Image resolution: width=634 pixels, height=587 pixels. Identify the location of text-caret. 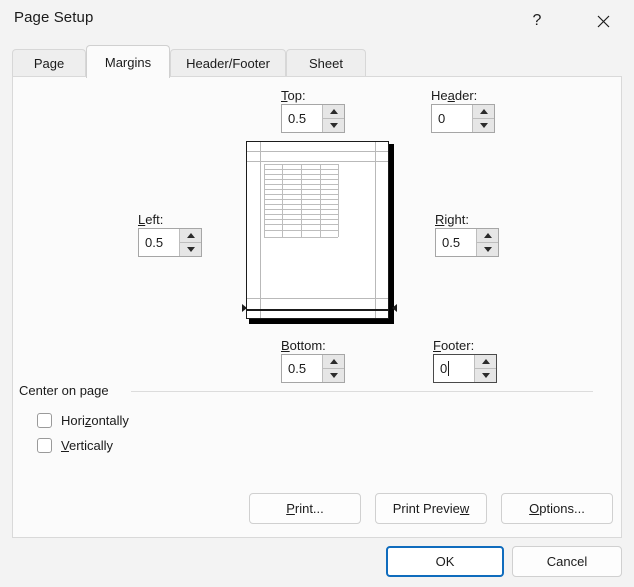
(449, 368).